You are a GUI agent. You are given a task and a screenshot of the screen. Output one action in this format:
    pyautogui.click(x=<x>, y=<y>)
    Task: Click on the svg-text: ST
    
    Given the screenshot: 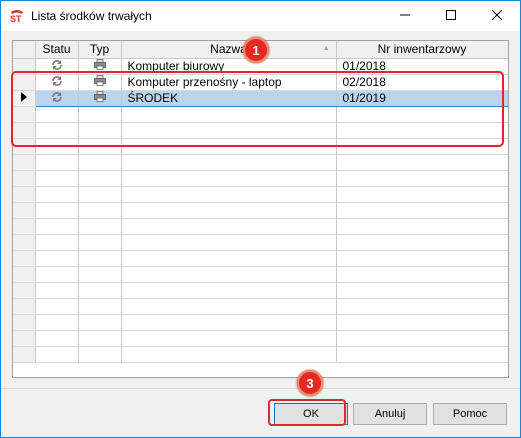 What is the action you would take?
    pyautogui.click(x=16, y=18)
    